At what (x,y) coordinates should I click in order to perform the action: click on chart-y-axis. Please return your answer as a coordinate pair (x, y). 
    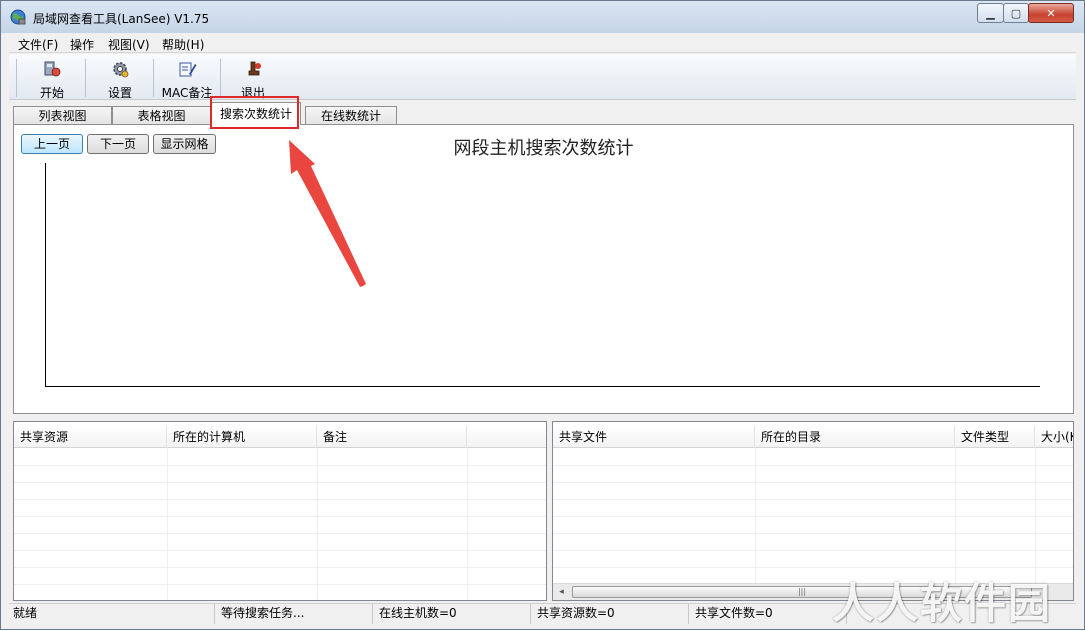
    Looking at the image, I should click on (45, 274).